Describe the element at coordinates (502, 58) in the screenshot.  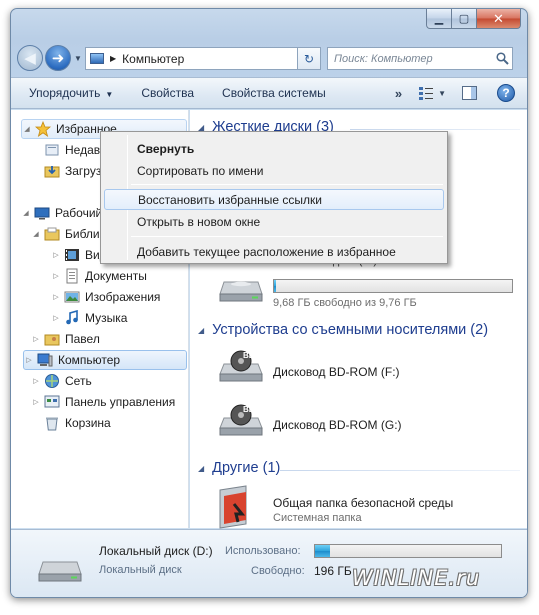
I see `search-icon` at that location.